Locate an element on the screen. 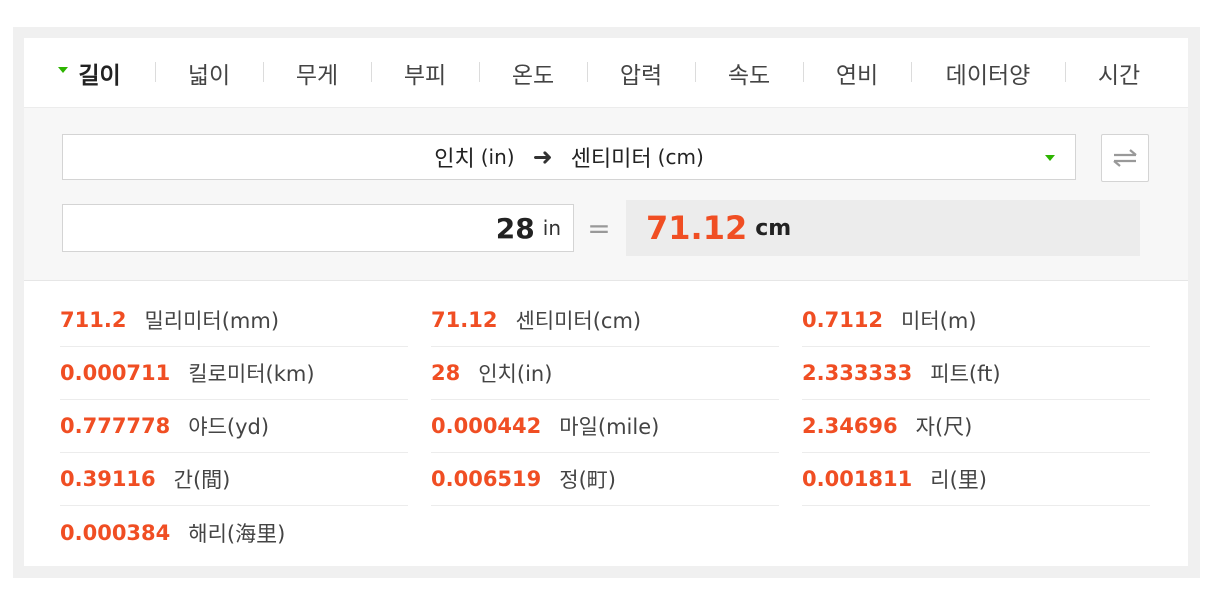 This screenshot has height=598, width=1220. list-item: 0.006519 정(町) is located at coordinates (605, 479).